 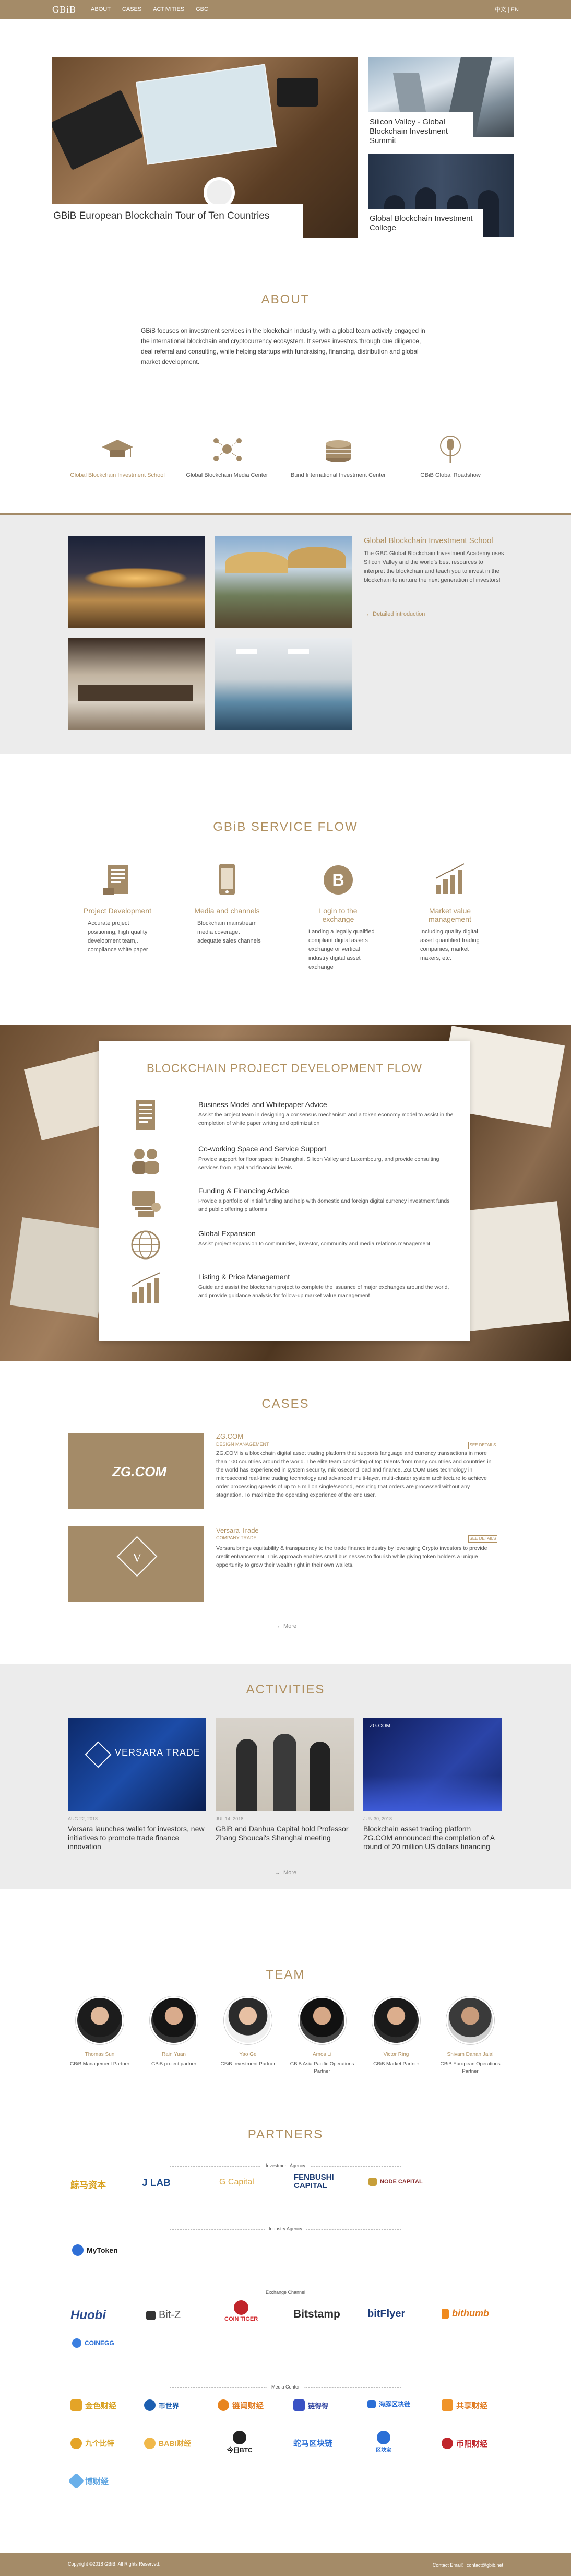 I want to click on case-image-versara: V, so click(x=136, y=1564).